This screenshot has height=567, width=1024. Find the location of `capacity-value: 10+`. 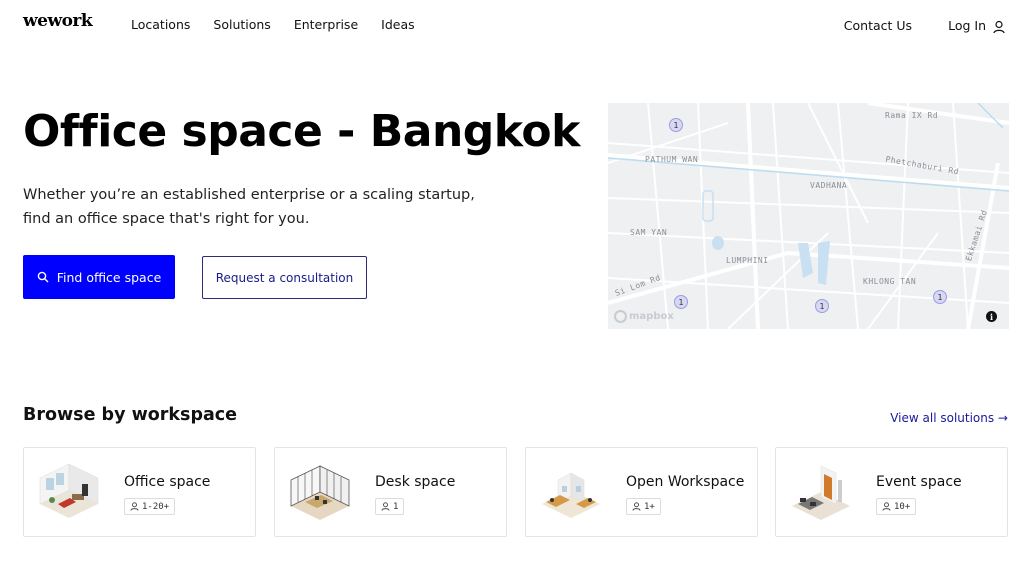

capacity-value: 10+ is located at coordinates (902, 506).